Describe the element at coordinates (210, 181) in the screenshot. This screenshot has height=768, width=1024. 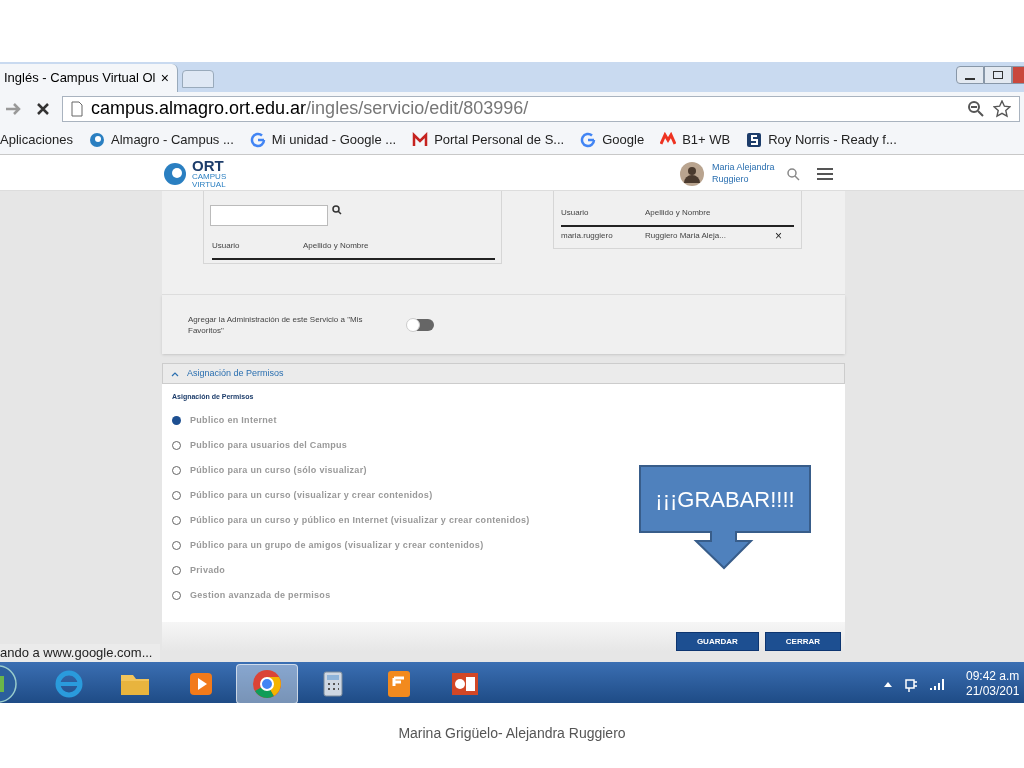
I see `logo-subtitle: CAMPUS VIRTUAL` at that location.